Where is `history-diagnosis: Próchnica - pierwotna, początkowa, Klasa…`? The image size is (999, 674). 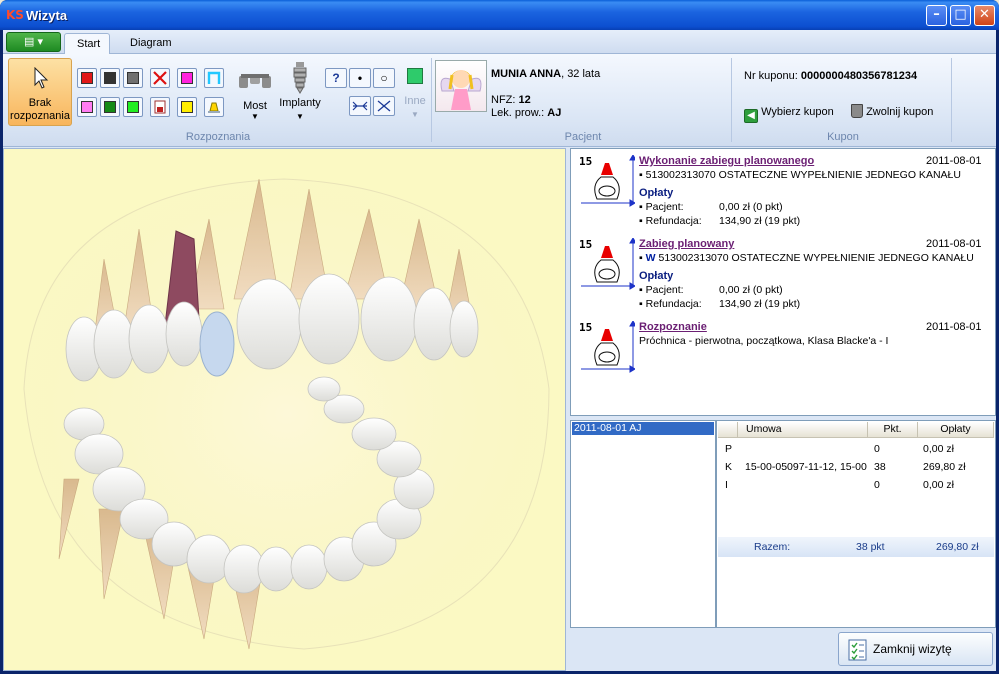 history-diagnosis: Próchnica - pierwotna, początkowa, Klasa… is located at coordinates (764, 341).